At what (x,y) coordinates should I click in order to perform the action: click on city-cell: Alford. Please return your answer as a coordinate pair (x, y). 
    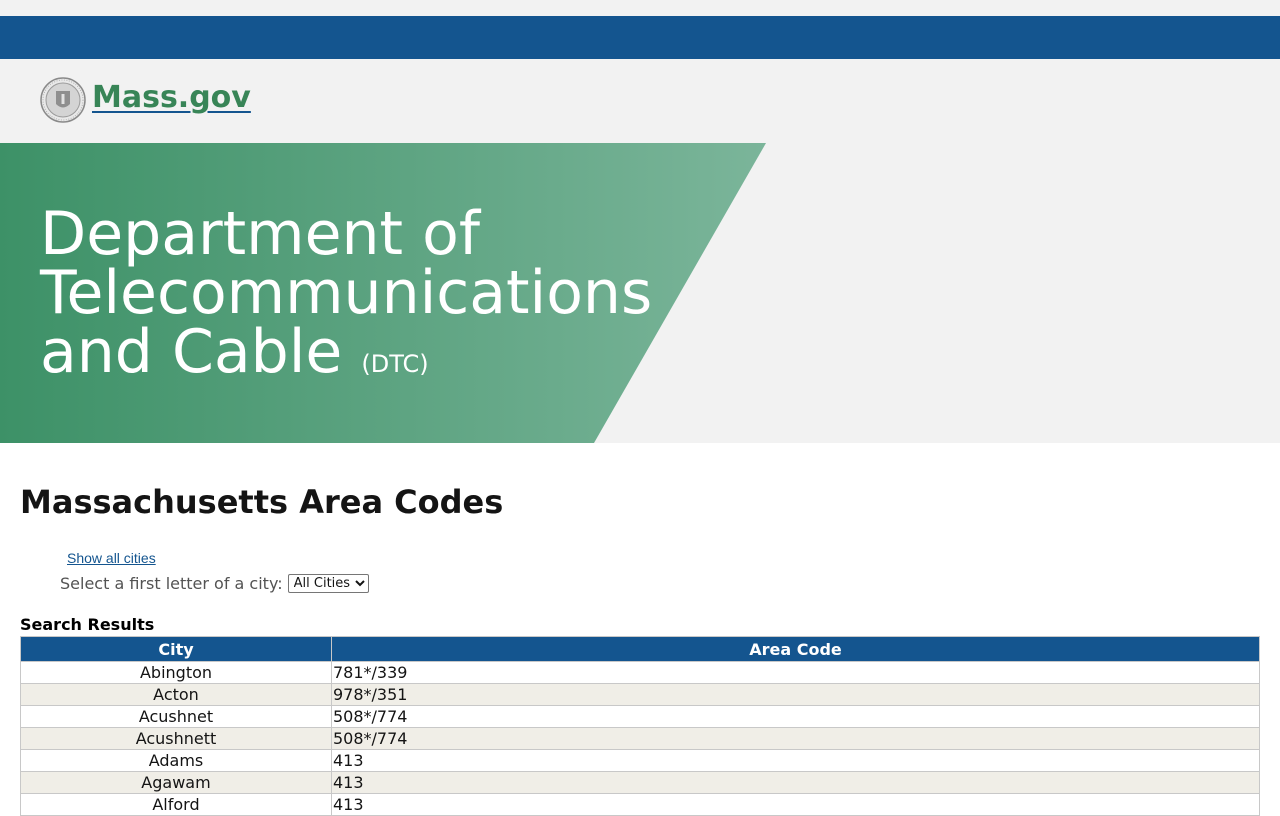
    Looking at the image, I should click on (176, 804).